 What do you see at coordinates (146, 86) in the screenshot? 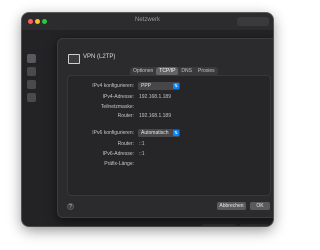
I see `ipv4-configure-value: PPP` at bounding box center [146, 86].